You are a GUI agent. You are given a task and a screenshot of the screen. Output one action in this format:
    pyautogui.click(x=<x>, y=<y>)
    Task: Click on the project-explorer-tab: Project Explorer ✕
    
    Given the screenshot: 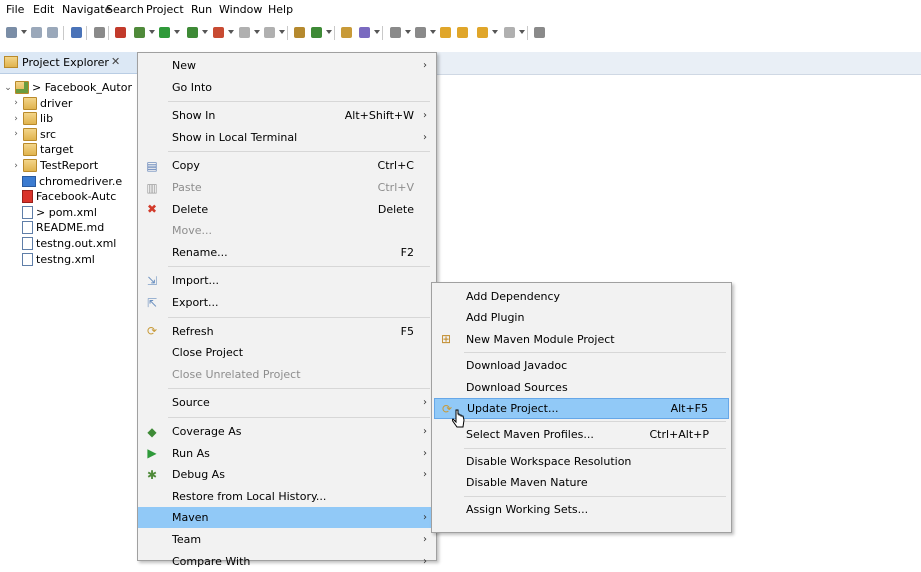 What is the action you would take?
    pyautogui.click(x=73, y=63)
    